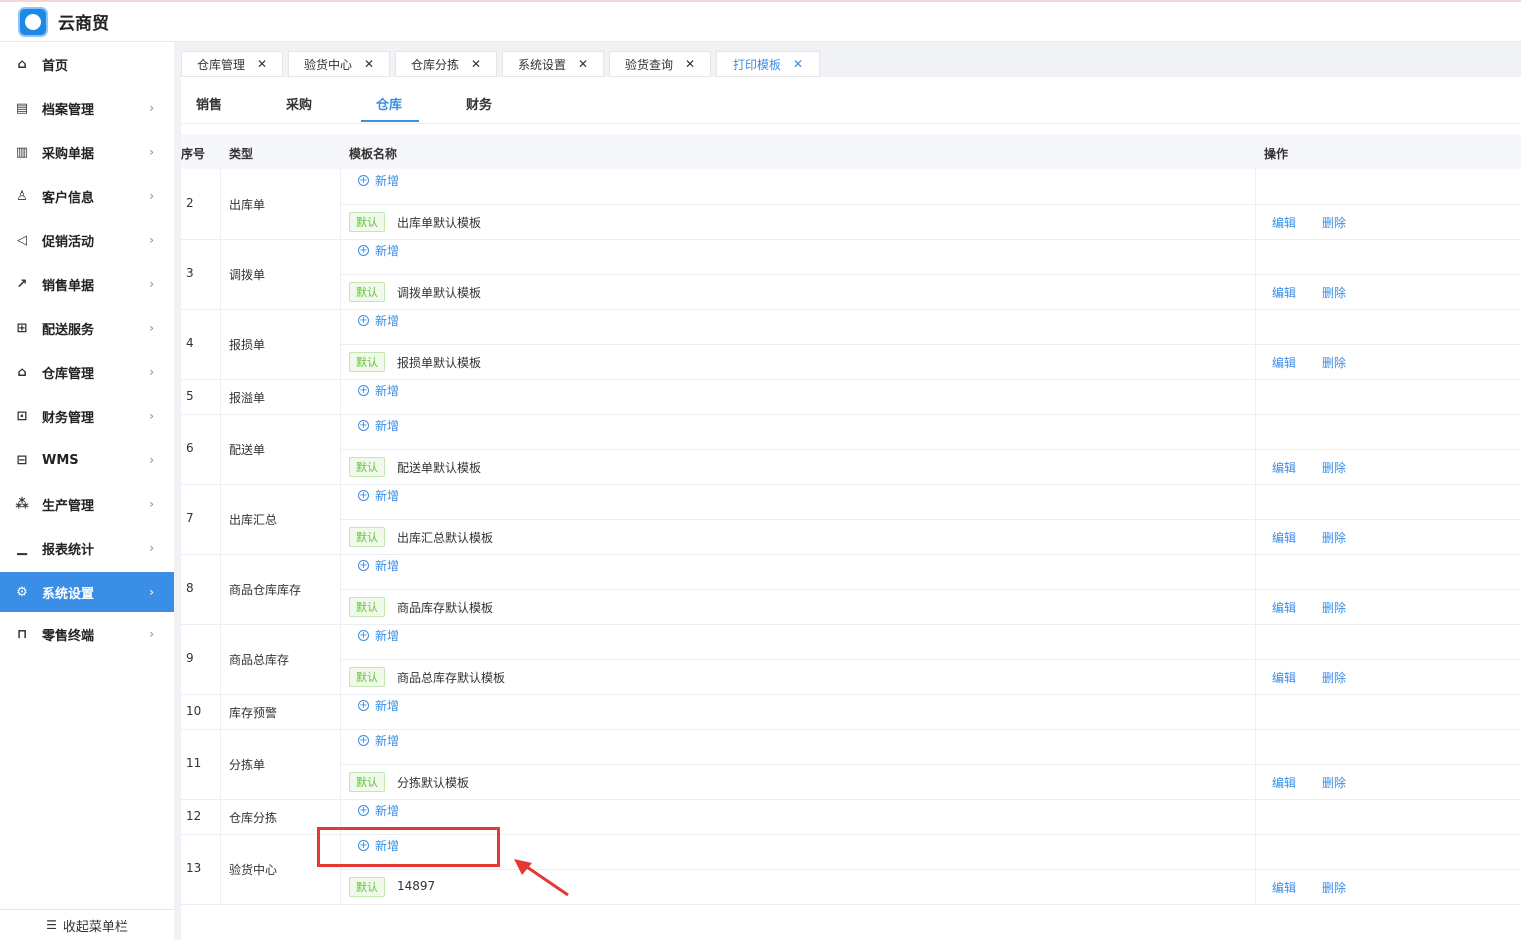 The width and height of the screenshot is (1521, 940). What do you see at coordinates (68, 330) in the screenshot?
I see `sidebar-item-label: 配送服务` at bounding box center [68, 330].